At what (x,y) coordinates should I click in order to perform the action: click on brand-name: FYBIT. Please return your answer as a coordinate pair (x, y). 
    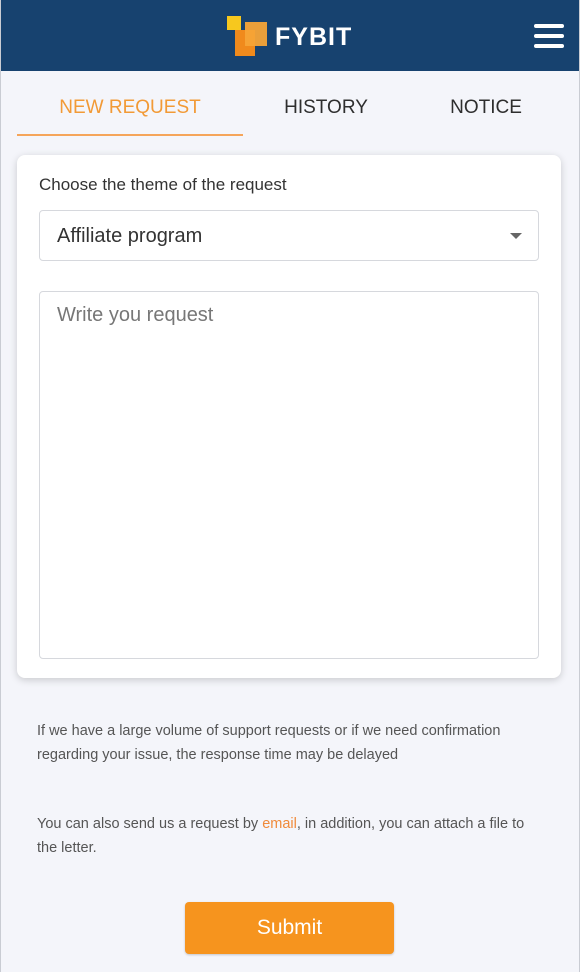
    Looking at the image, I should click on (314, 36).